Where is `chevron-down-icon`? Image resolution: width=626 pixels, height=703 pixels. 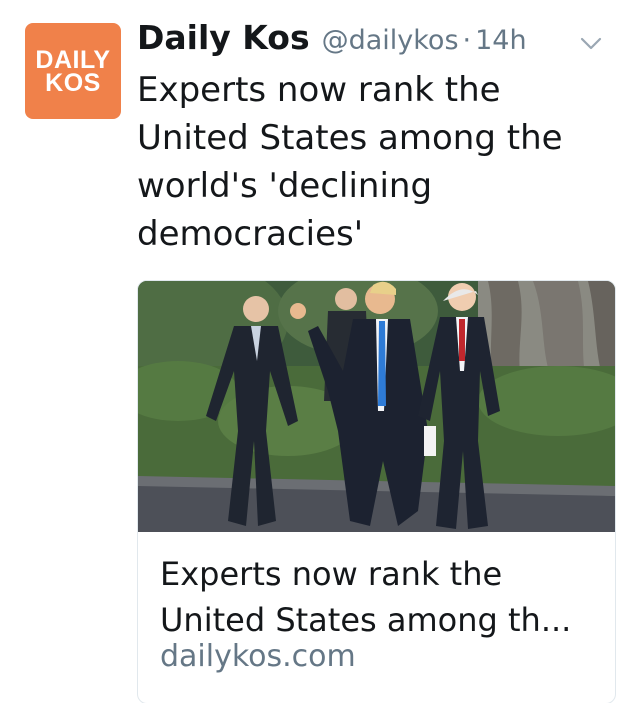 chevron-down-icon is located at coordinates (591, 44).